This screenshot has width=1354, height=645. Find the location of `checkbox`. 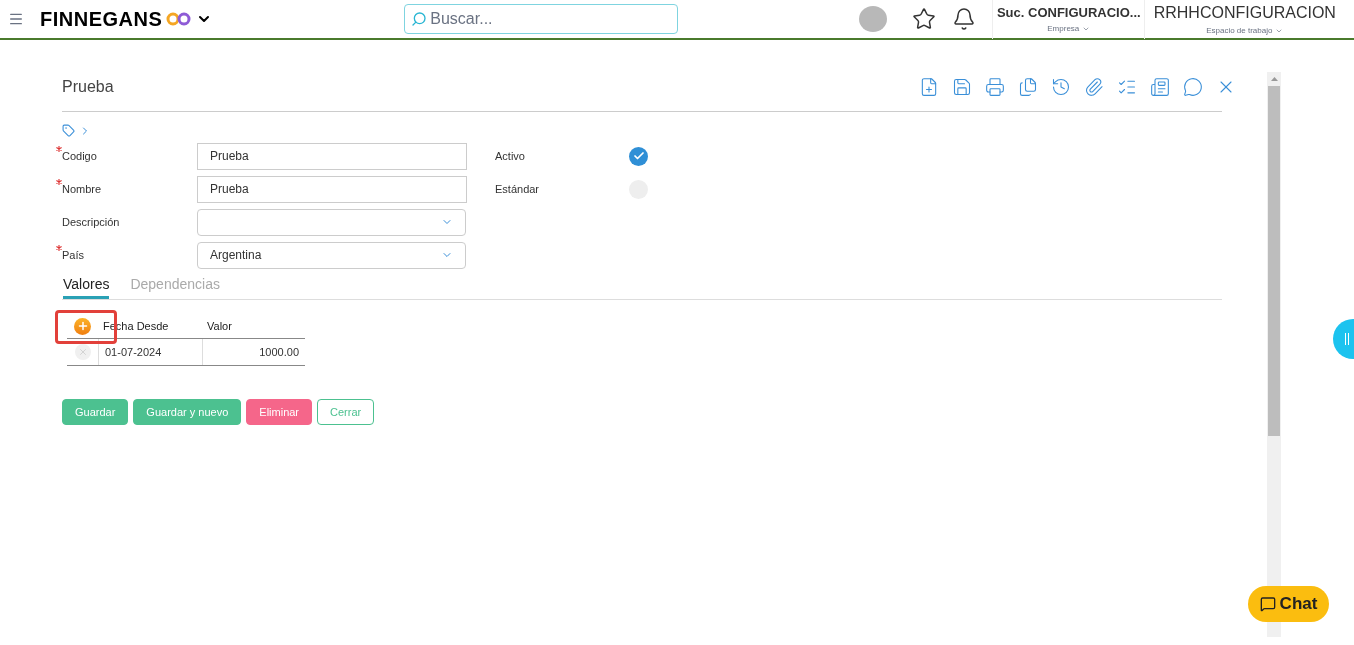

checkbox is located at coordinates (638, 156).